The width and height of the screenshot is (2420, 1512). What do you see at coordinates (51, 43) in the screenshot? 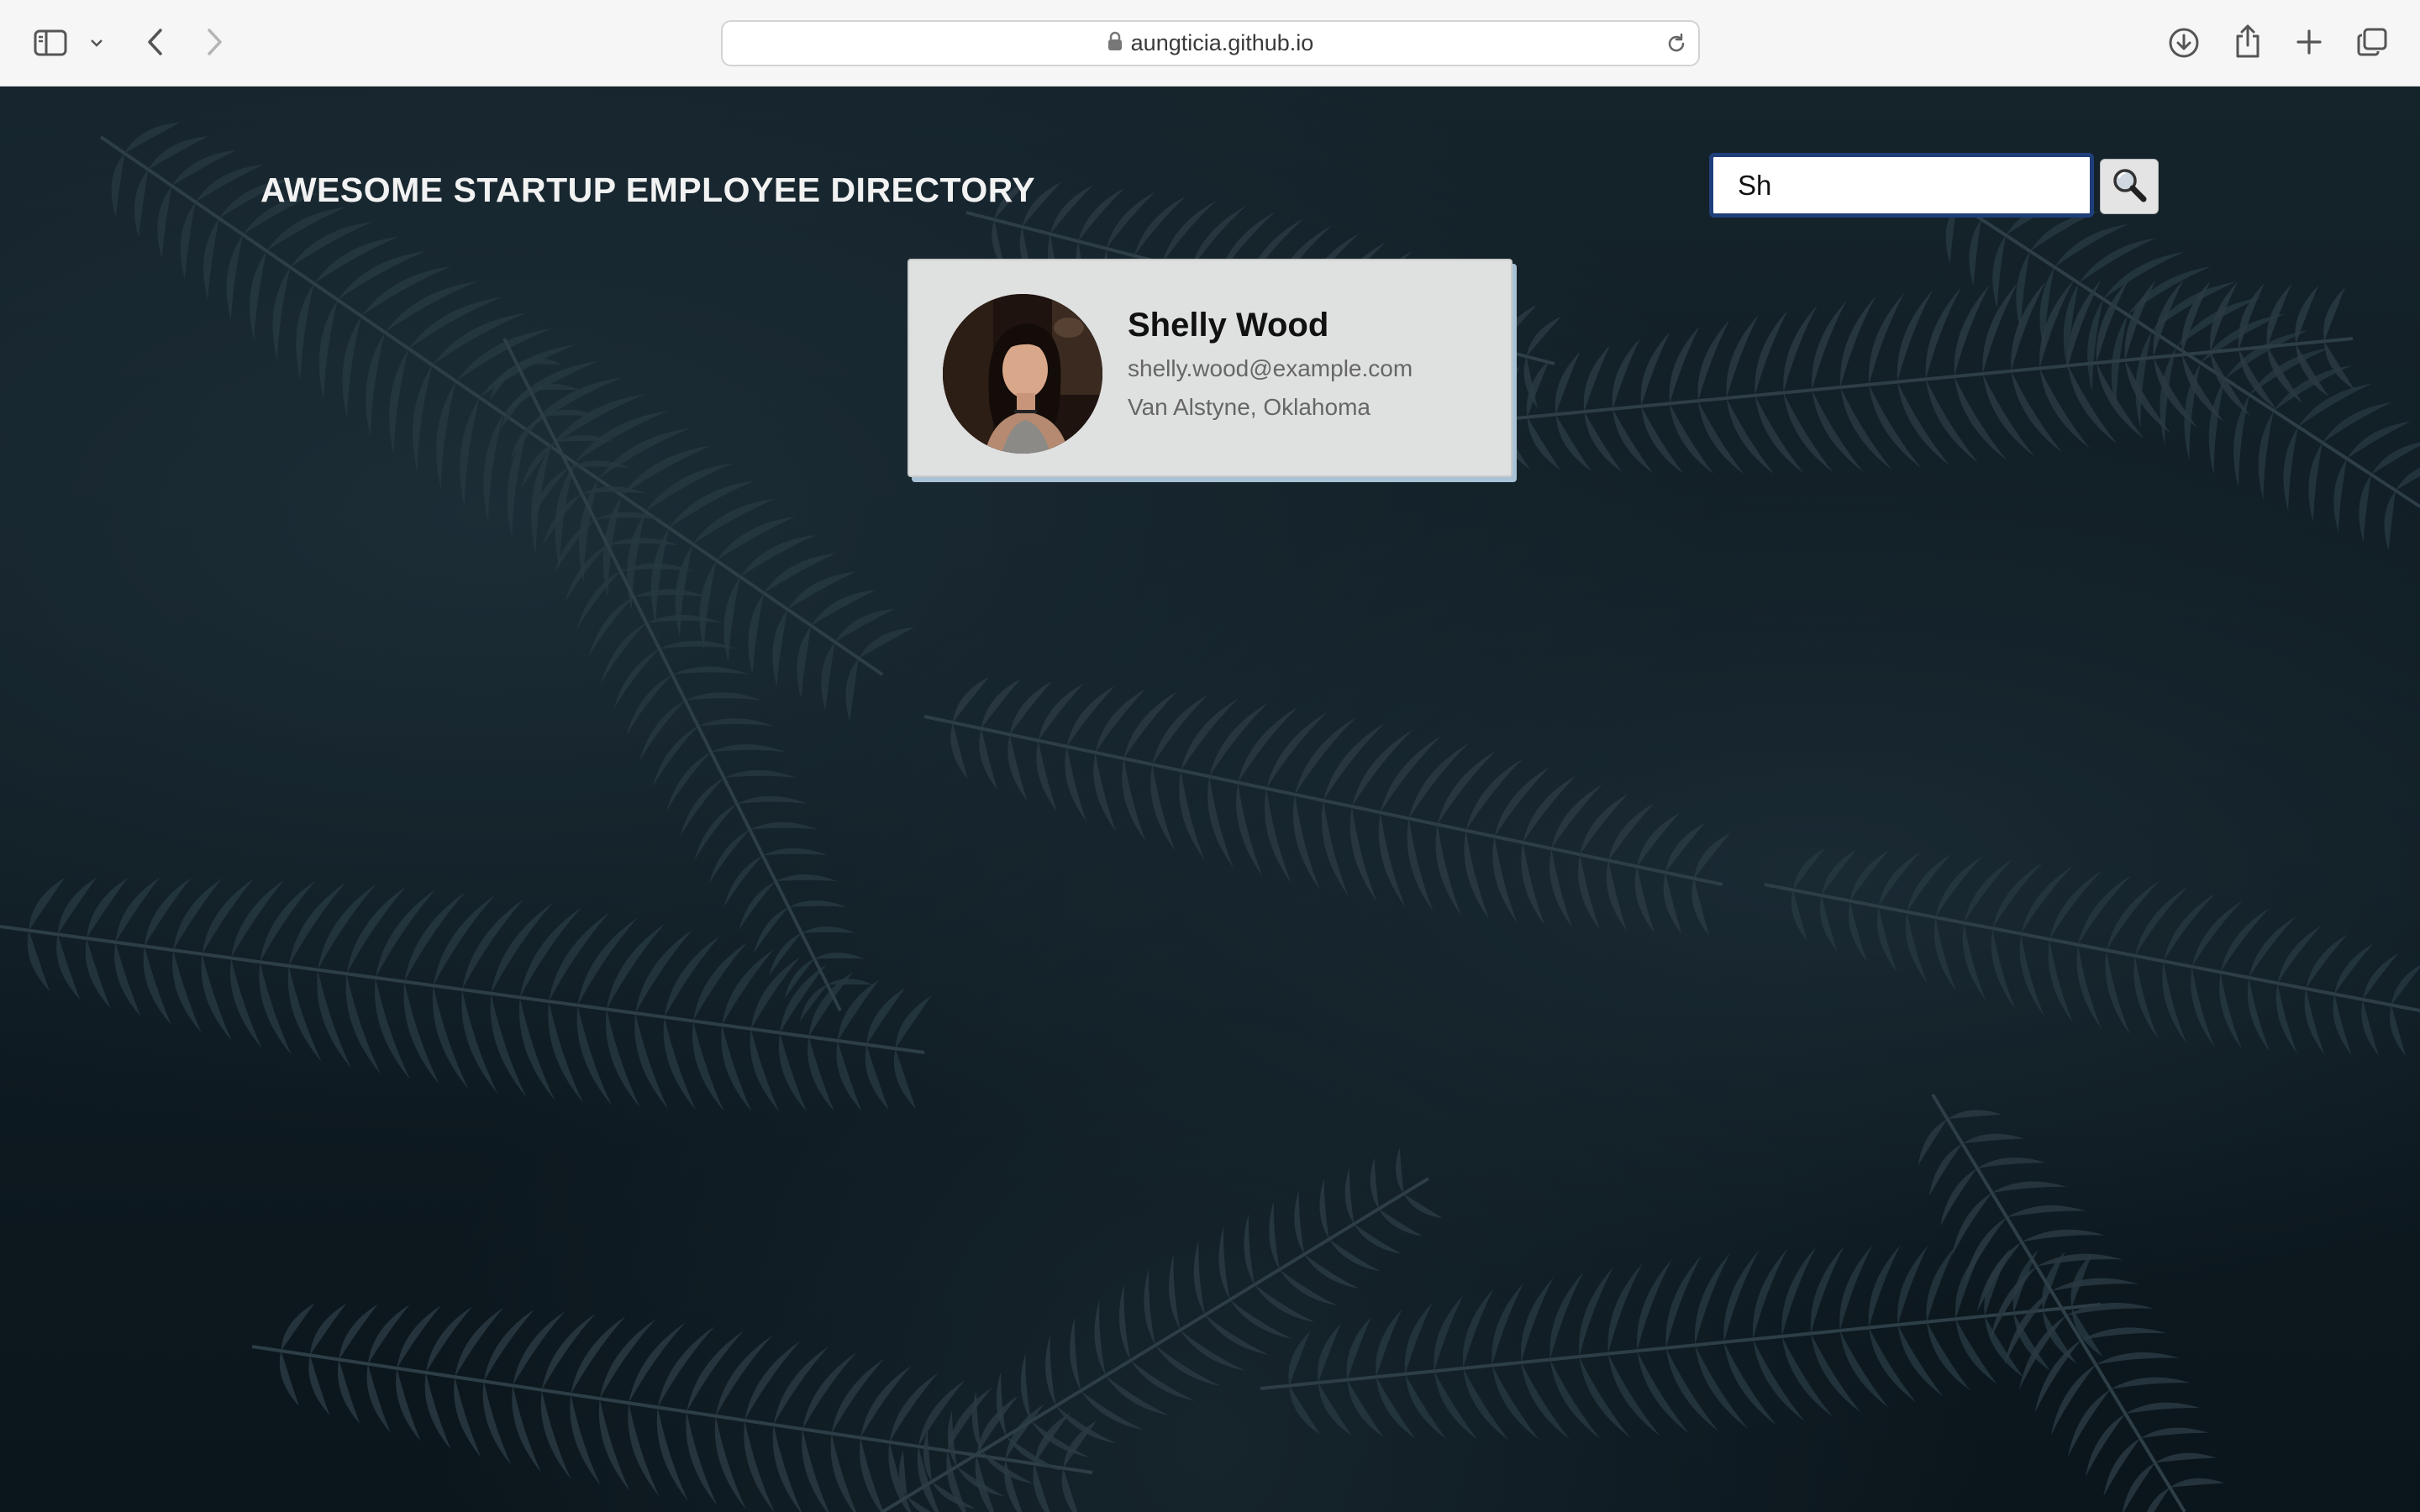
I see `sidebar-toggle-icon` at bounding box center [51, 43].